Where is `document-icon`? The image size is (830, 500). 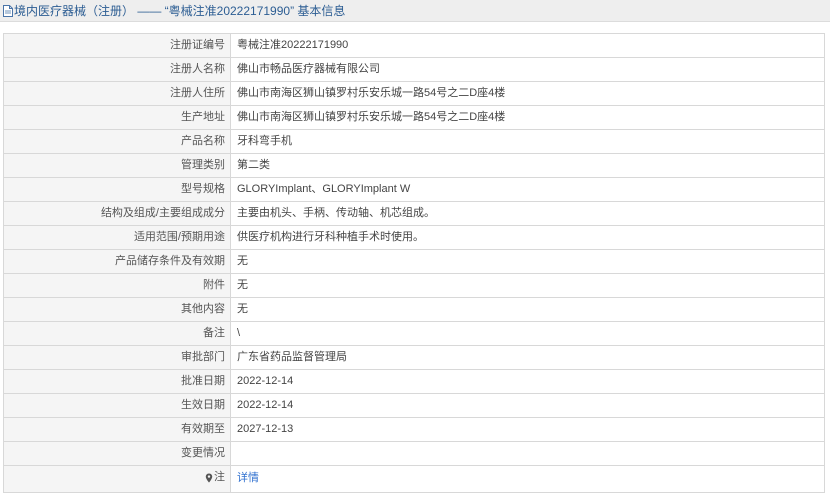
document-icon is located at coordinates (8, 10).